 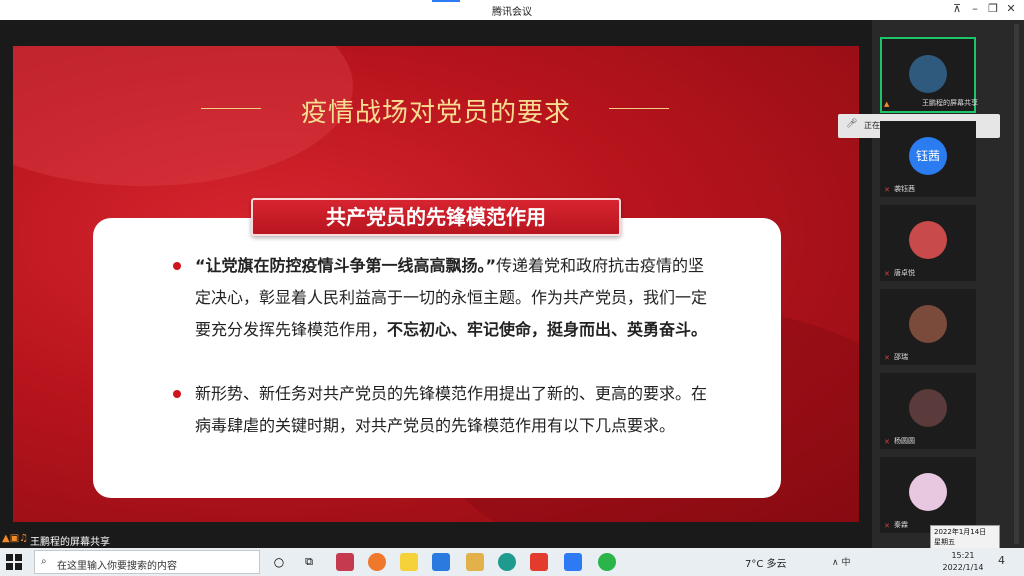 I want to click on task-view-icon: ○, so click(x=279, y=562).